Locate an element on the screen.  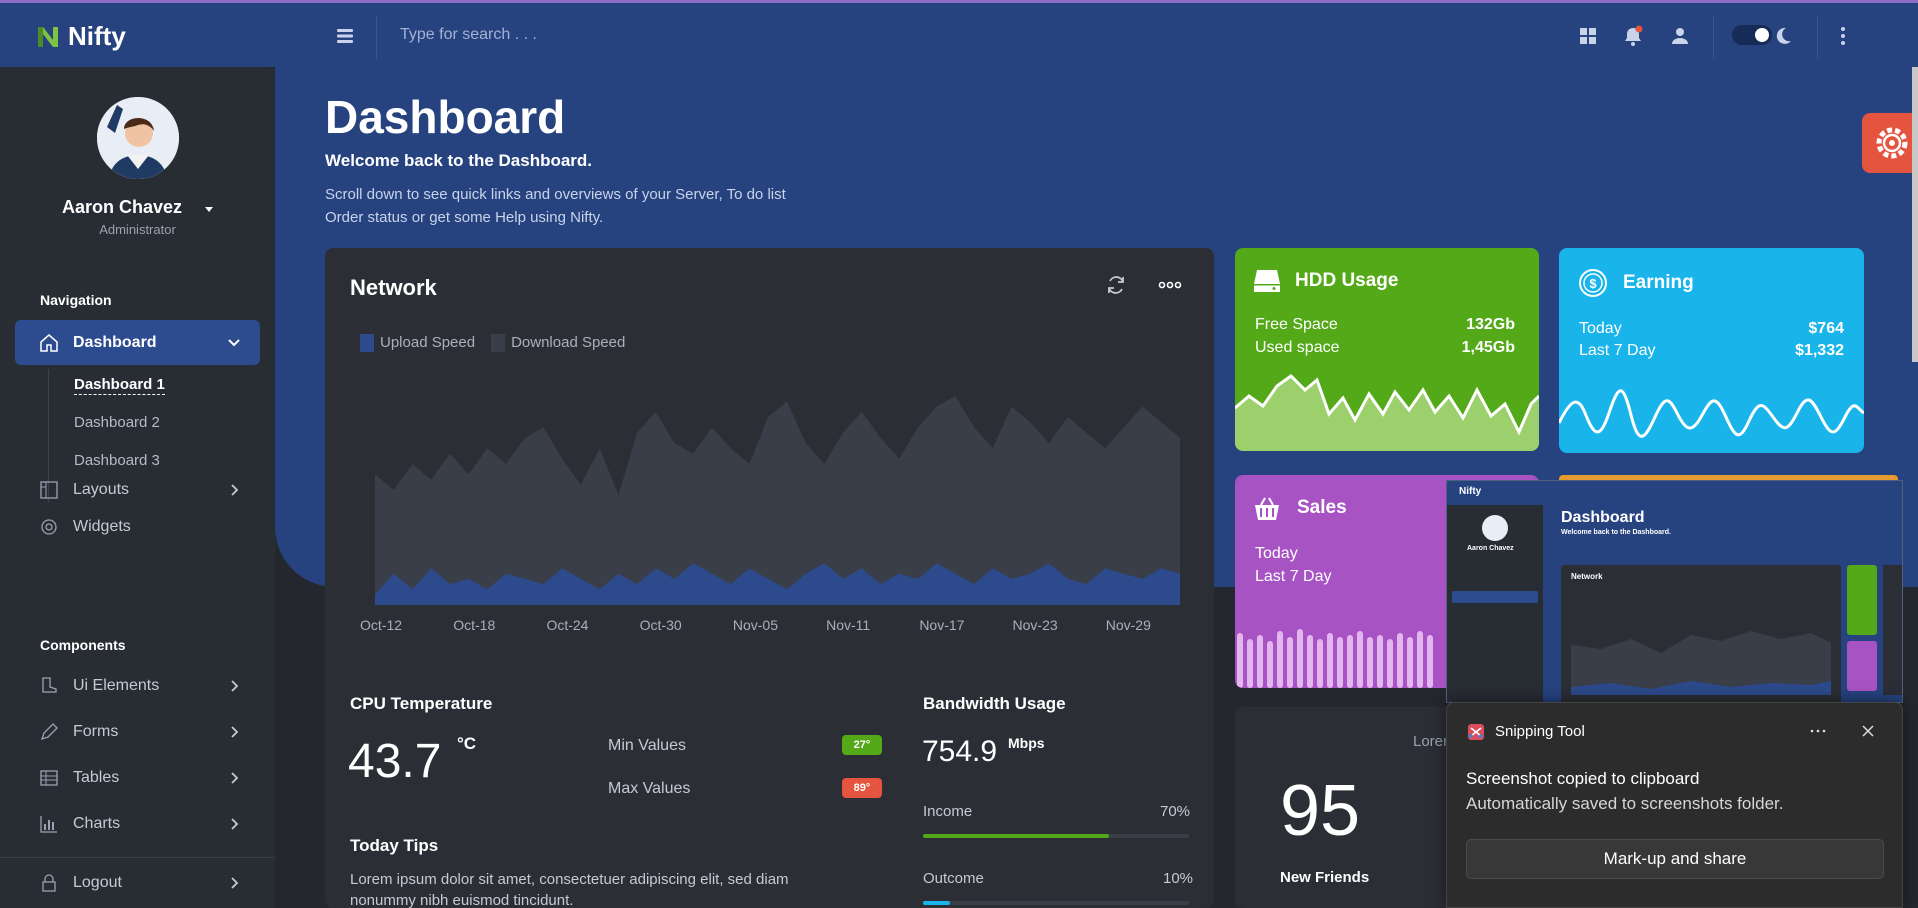
cpu-unit: °C is located at coordinates (467, 743).